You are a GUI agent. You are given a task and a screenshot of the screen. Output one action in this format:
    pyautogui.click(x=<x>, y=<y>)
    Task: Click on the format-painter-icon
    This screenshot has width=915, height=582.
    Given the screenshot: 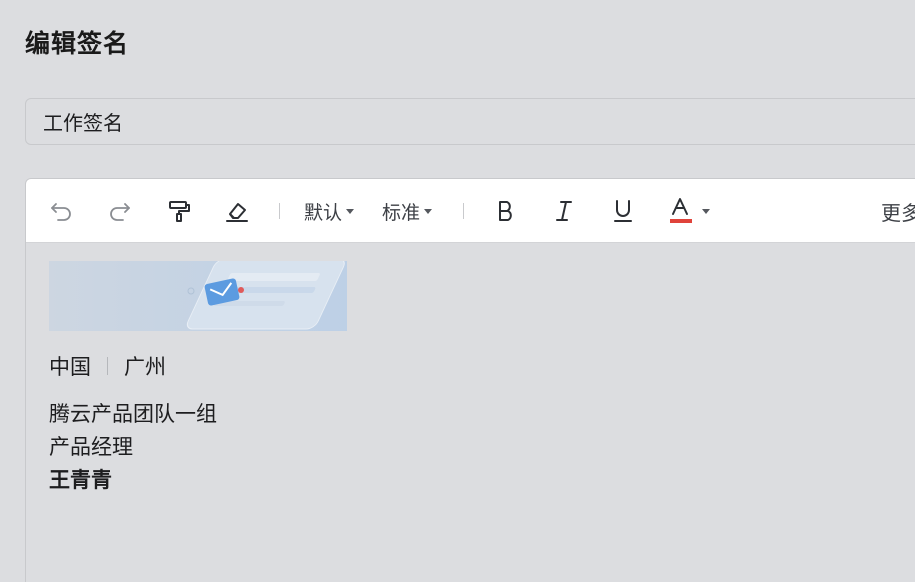 What is the action you would take?
    pyautogui.click(x=179, y=211)
    